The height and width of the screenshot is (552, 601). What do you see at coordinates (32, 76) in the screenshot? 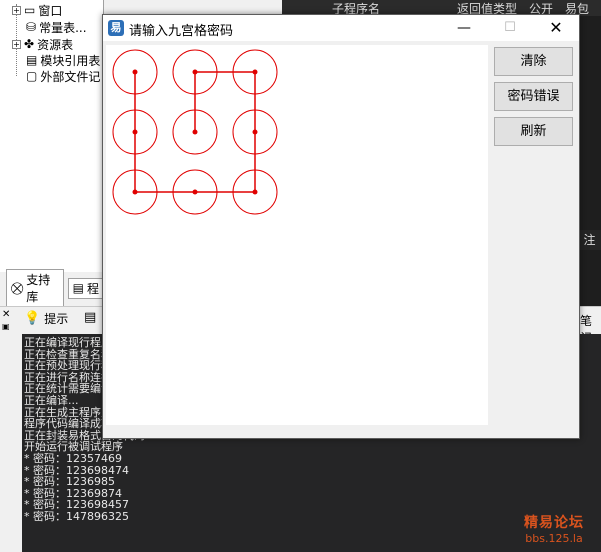
I see `file-icon: ▢` at bounding box center [32, 76].